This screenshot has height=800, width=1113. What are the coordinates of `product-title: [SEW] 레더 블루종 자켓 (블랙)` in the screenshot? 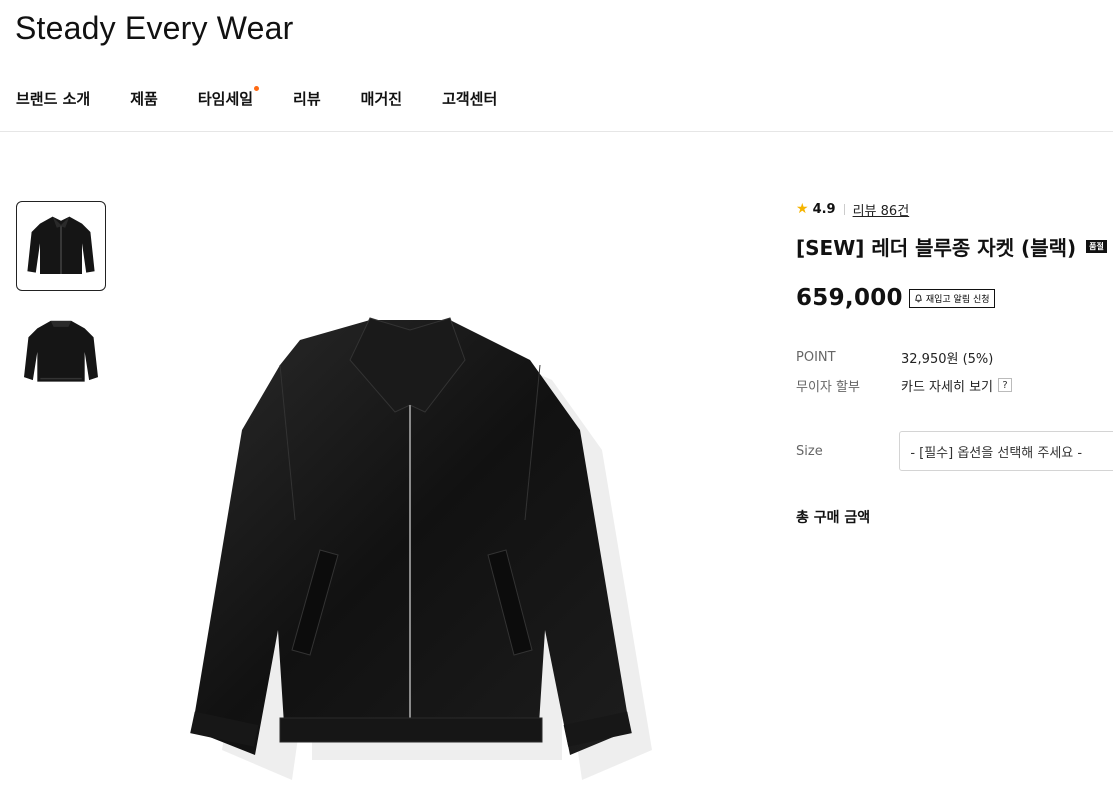 It's located at (936, 248).